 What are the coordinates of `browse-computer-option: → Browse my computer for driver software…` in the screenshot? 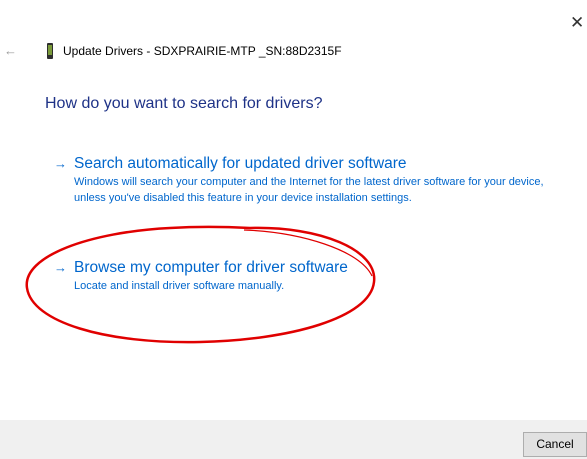 It's located at (299, 276).